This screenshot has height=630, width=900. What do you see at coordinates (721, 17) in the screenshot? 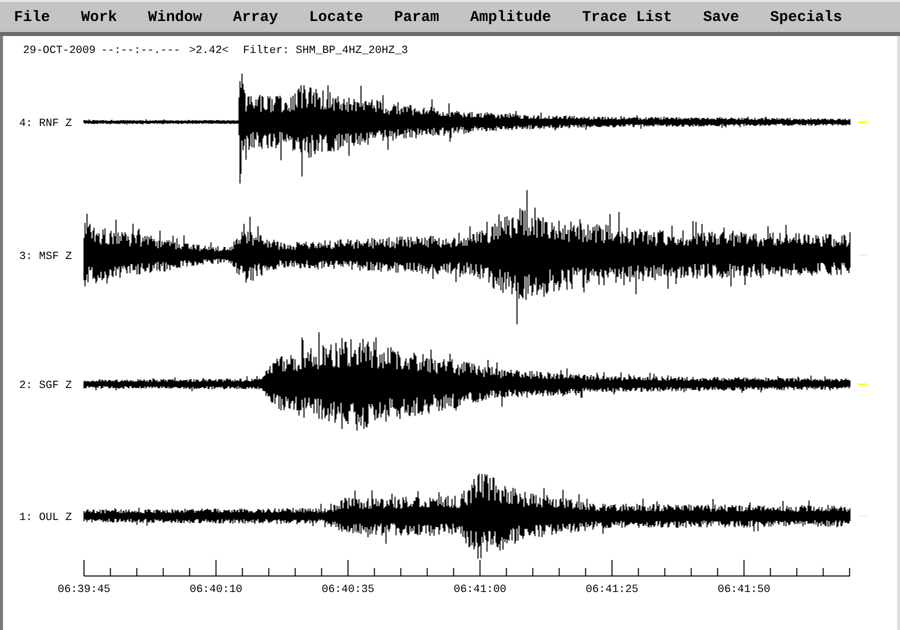
I see `menu-item: Save` at bounding box center [721, 17].